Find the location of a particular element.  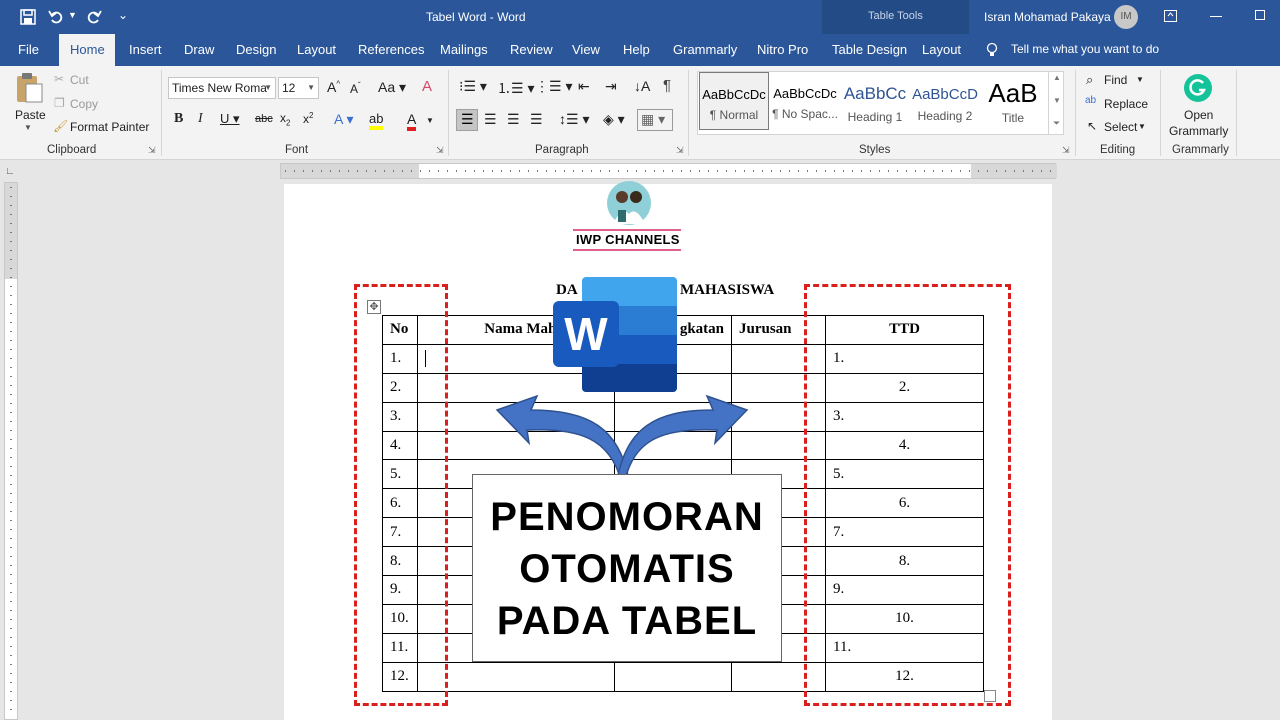

style-heading-1: AaBbCc Heading 1 is located at coordinates (875, 101).